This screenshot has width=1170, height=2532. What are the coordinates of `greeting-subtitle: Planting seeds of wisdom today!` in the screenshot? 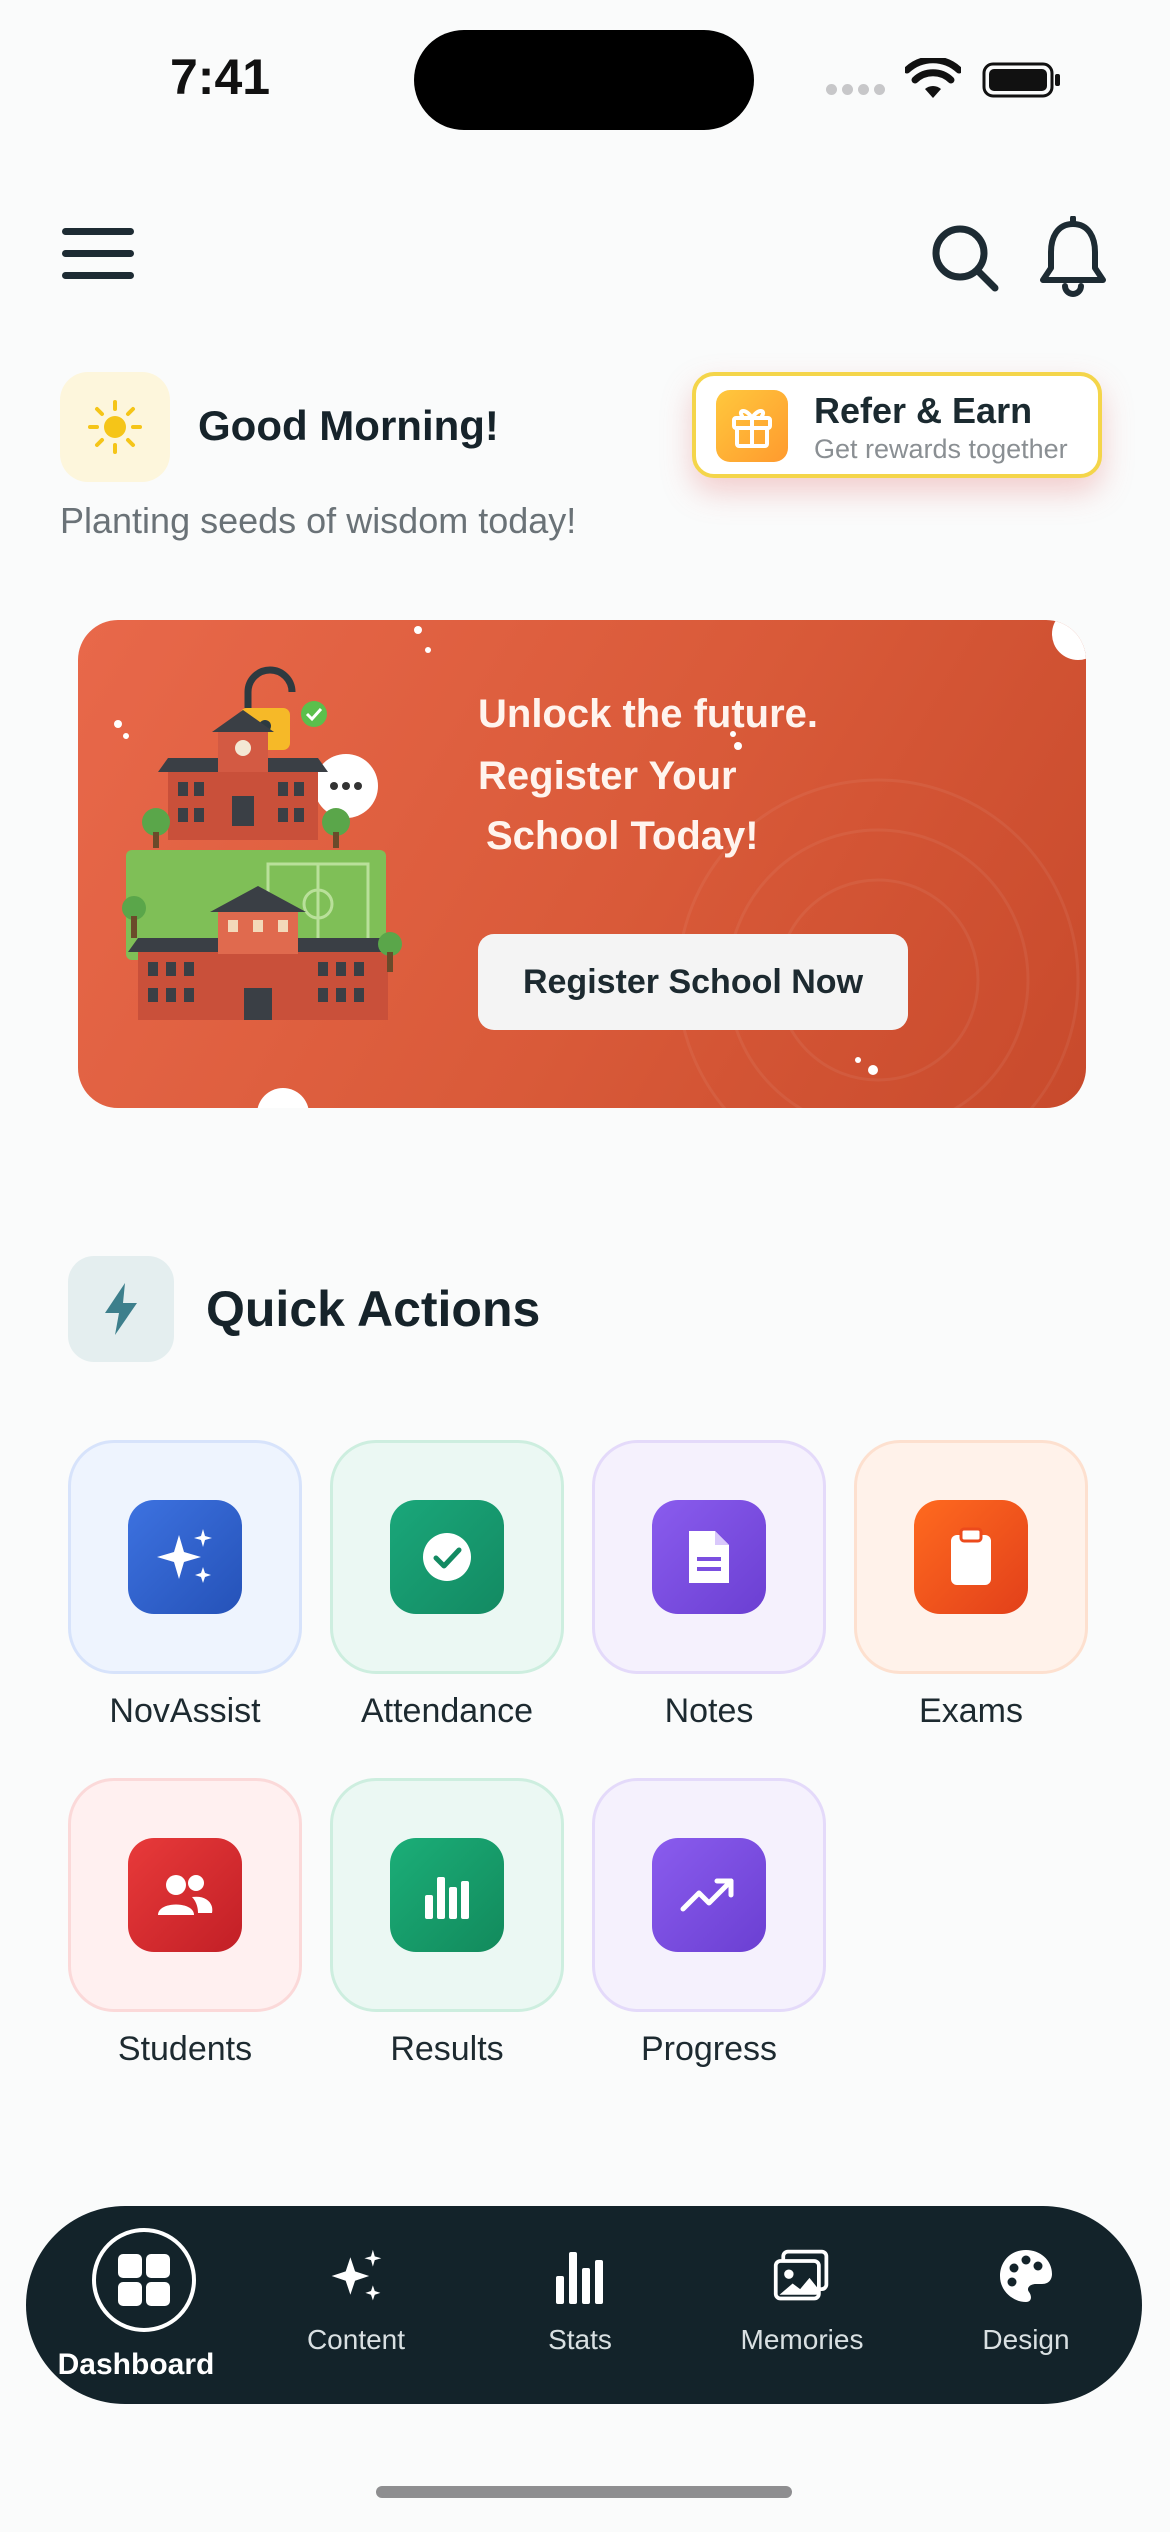 It's located at (318, 520).